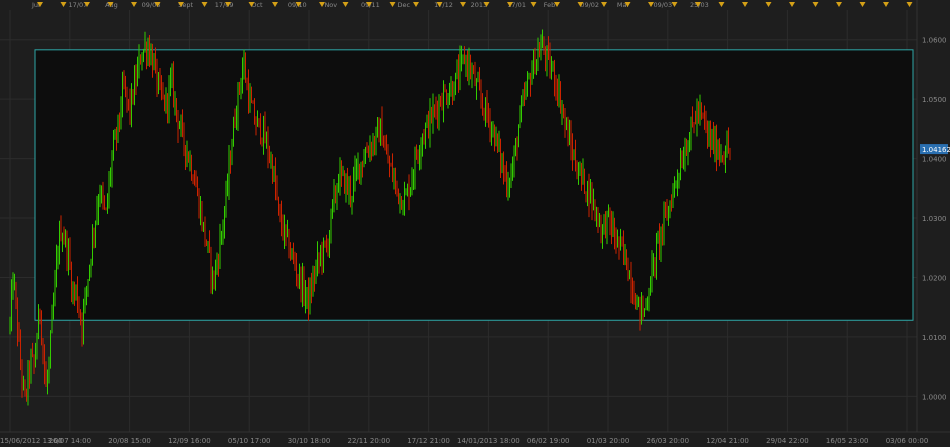 This screenshot has height=447, width=950. I want to click on time-tick-label: 03/06 00:00, so click(907, 441).